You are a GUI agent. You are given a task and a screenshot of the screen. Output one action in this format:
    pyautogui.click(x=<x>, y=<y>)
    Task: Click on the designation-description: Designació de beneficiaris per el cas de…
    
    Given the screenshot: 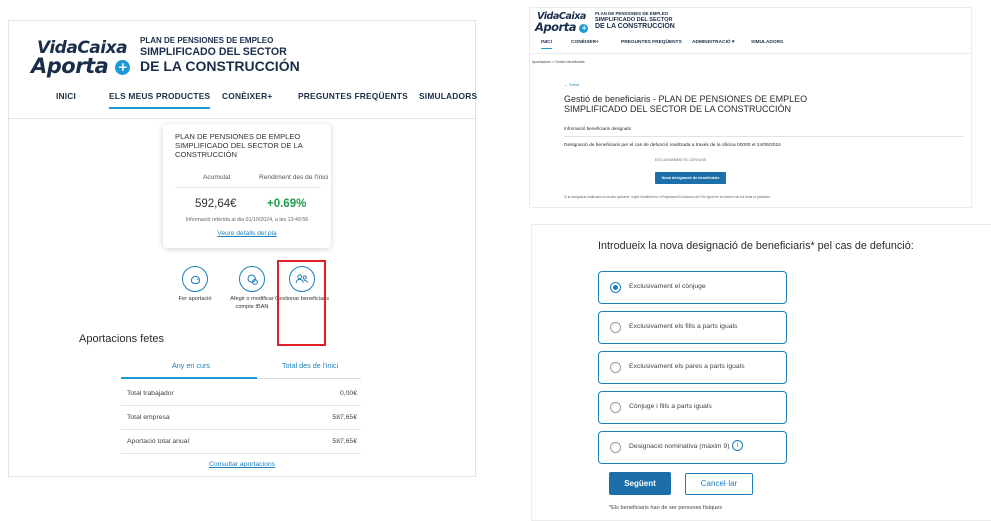 What is the action you would take?
    pyautogui.click(x=672, y=145)
    